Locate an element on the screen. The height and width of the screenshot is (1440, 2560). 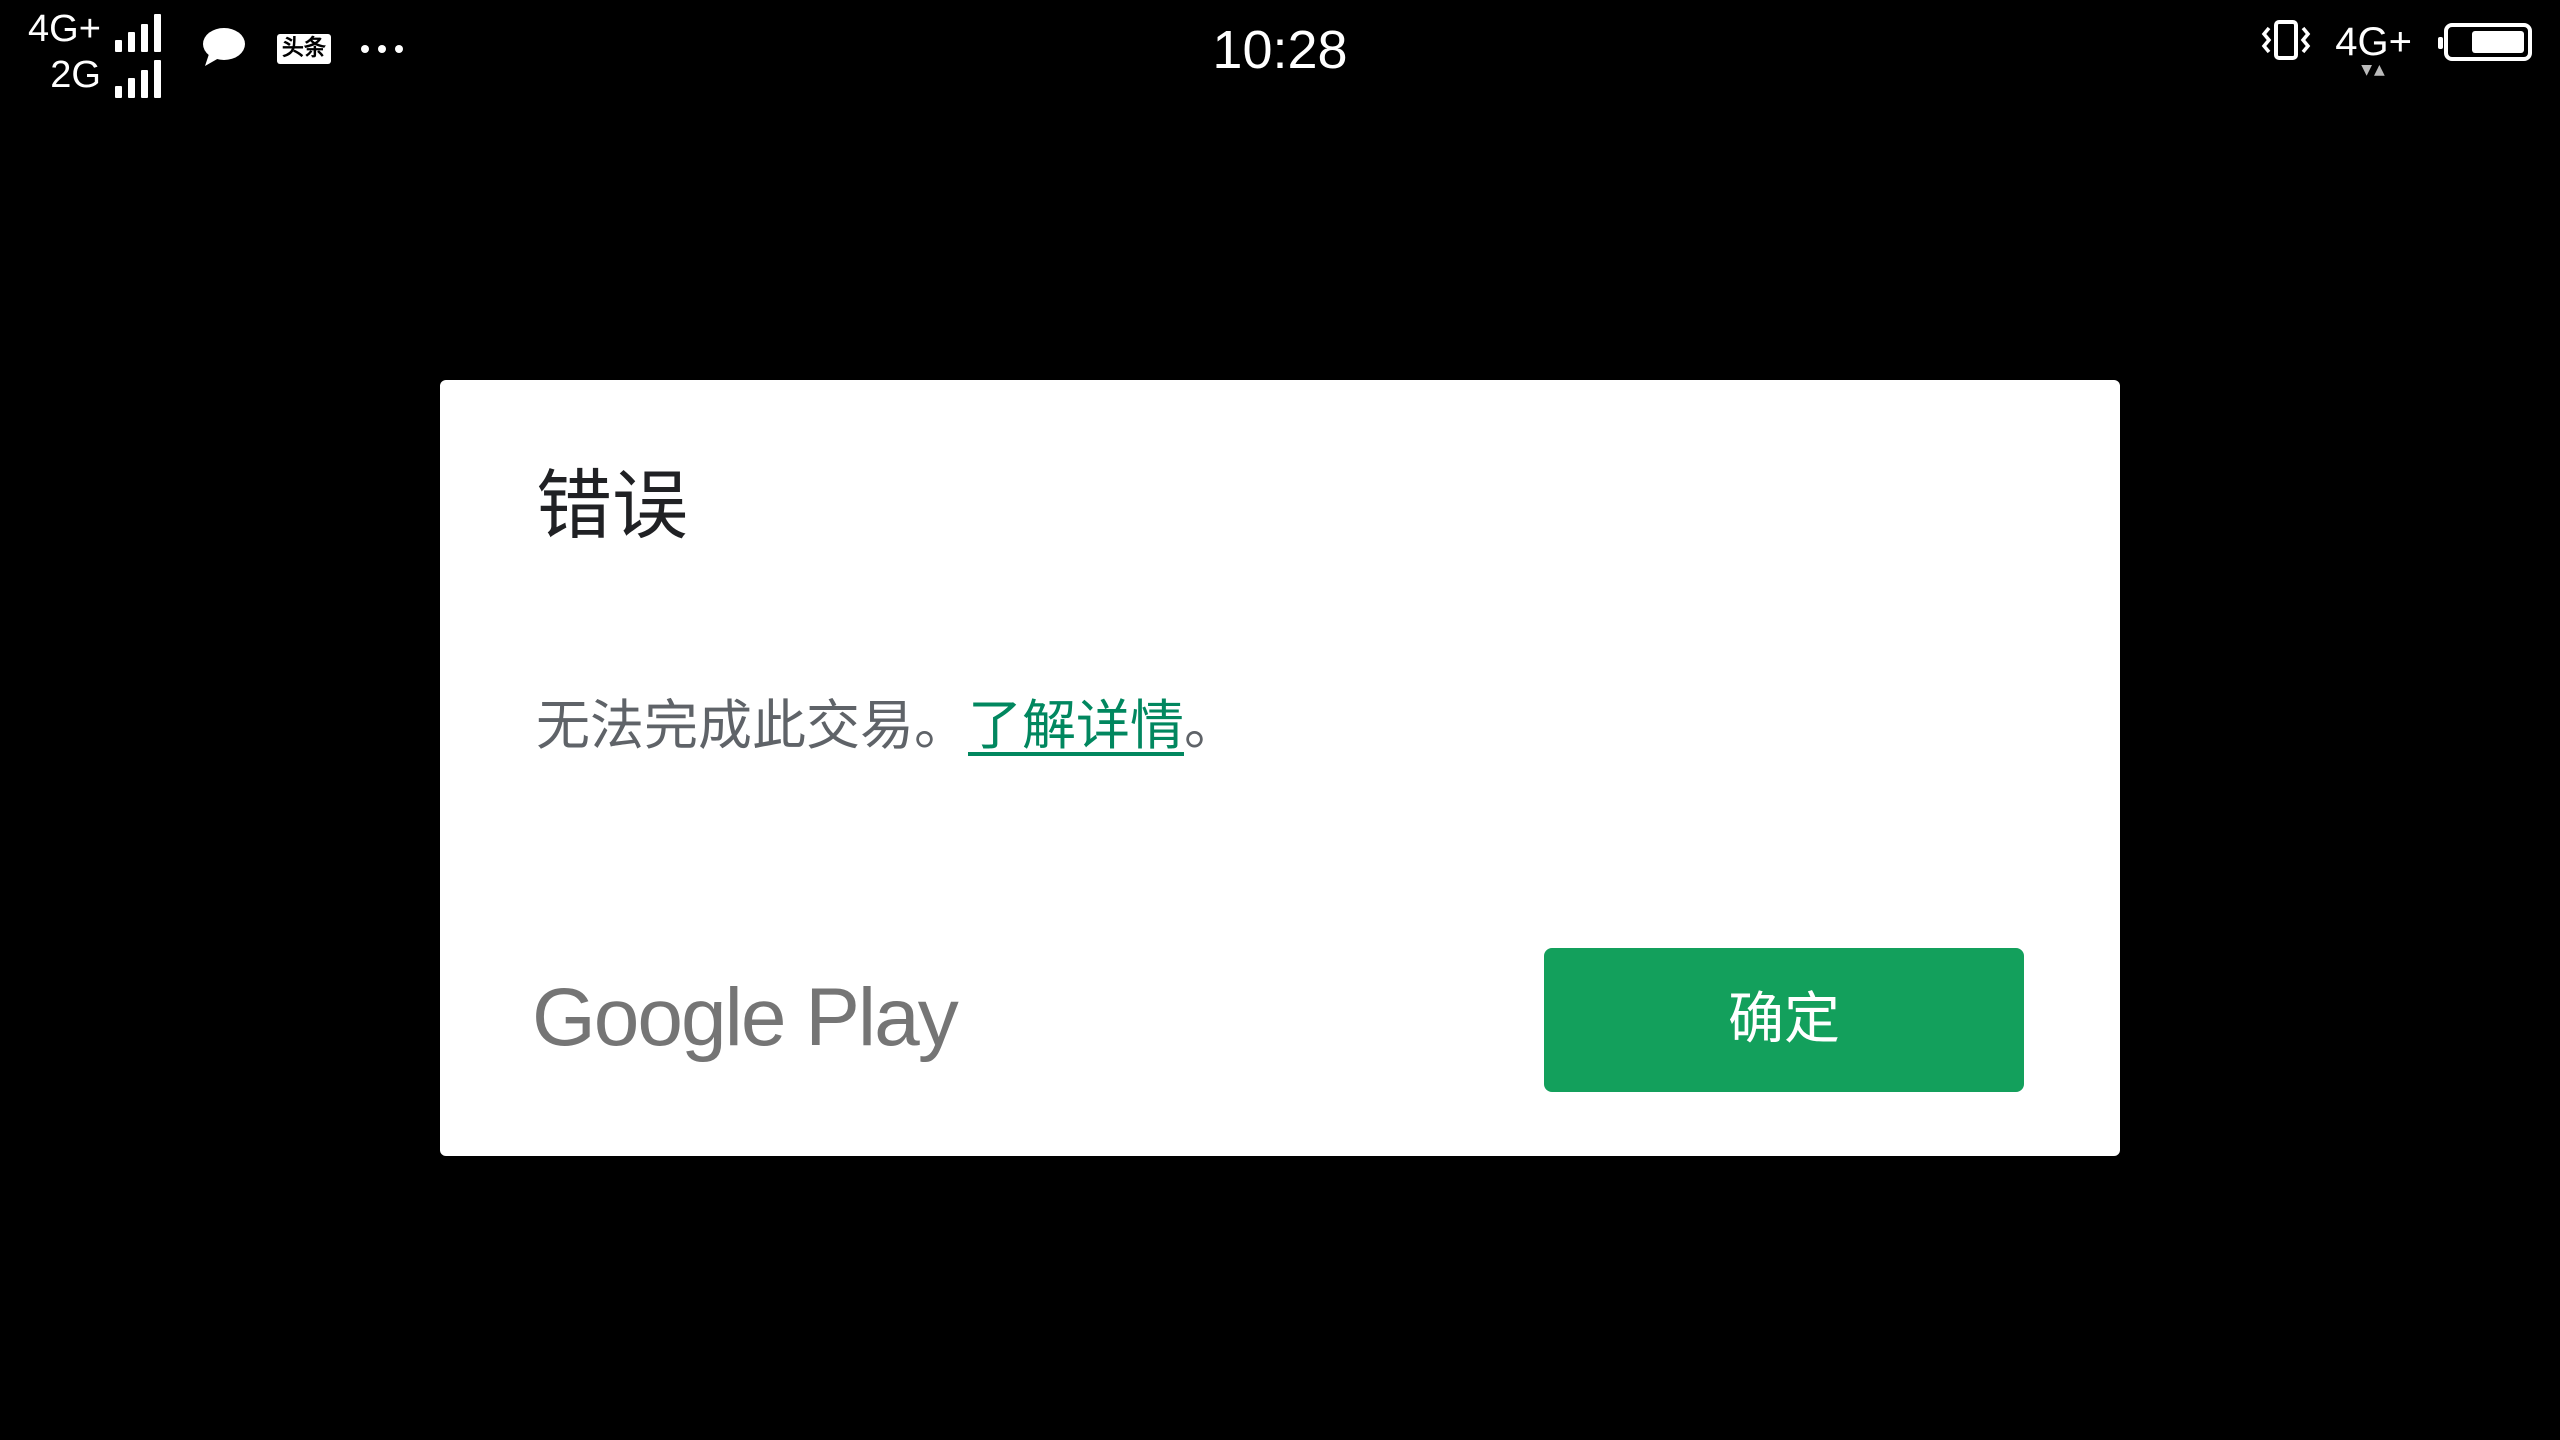
google-play-logo: Google Play is located at coordinates (745, 1017).